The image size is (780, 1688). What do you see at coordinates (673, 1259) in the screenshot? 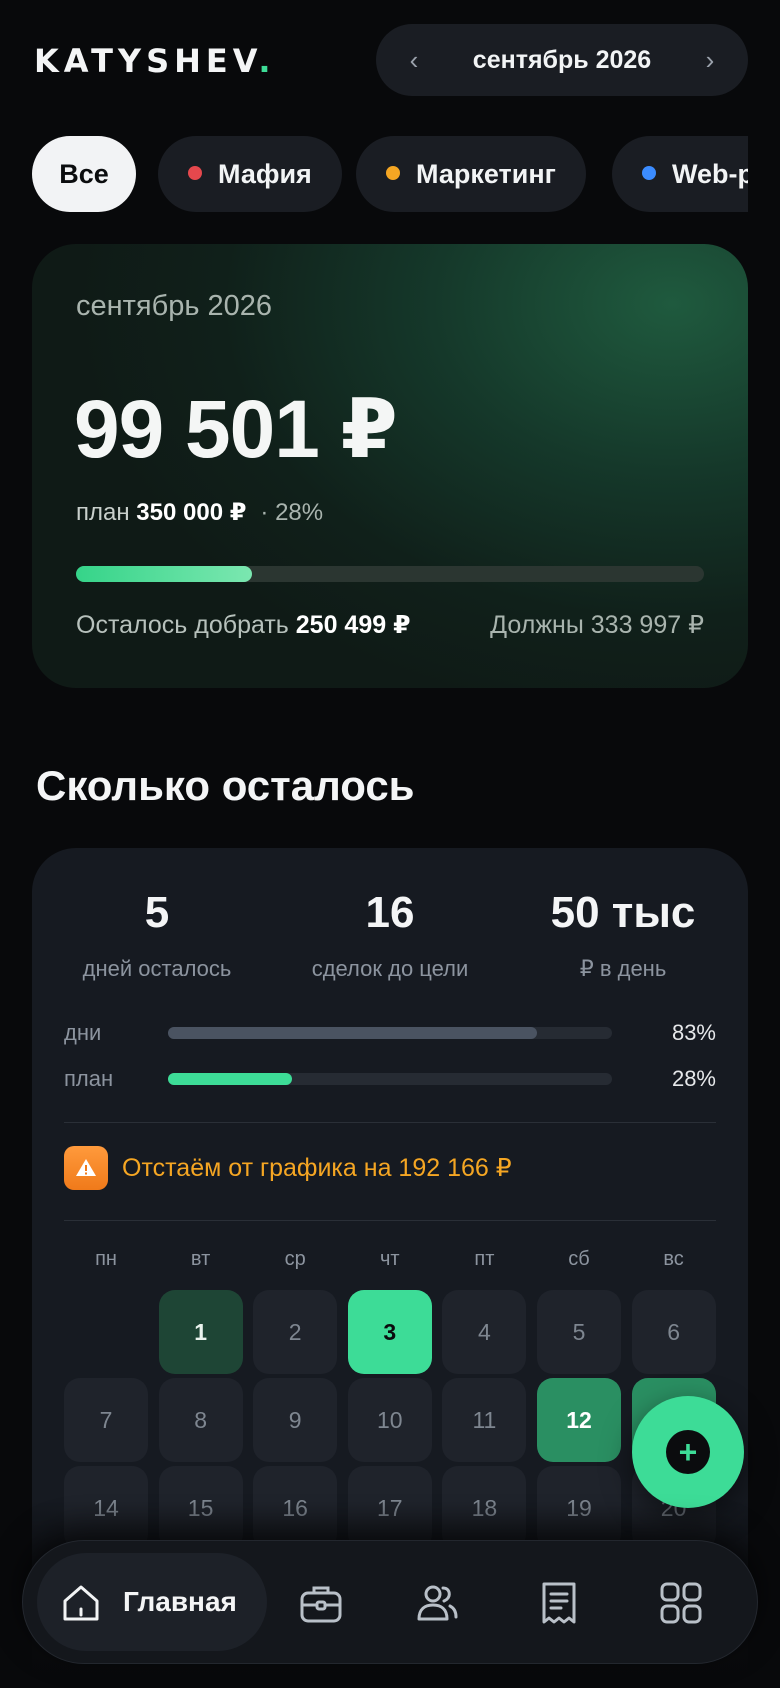
I see `weekday-label: вс` at bounding box center [673, 1259].